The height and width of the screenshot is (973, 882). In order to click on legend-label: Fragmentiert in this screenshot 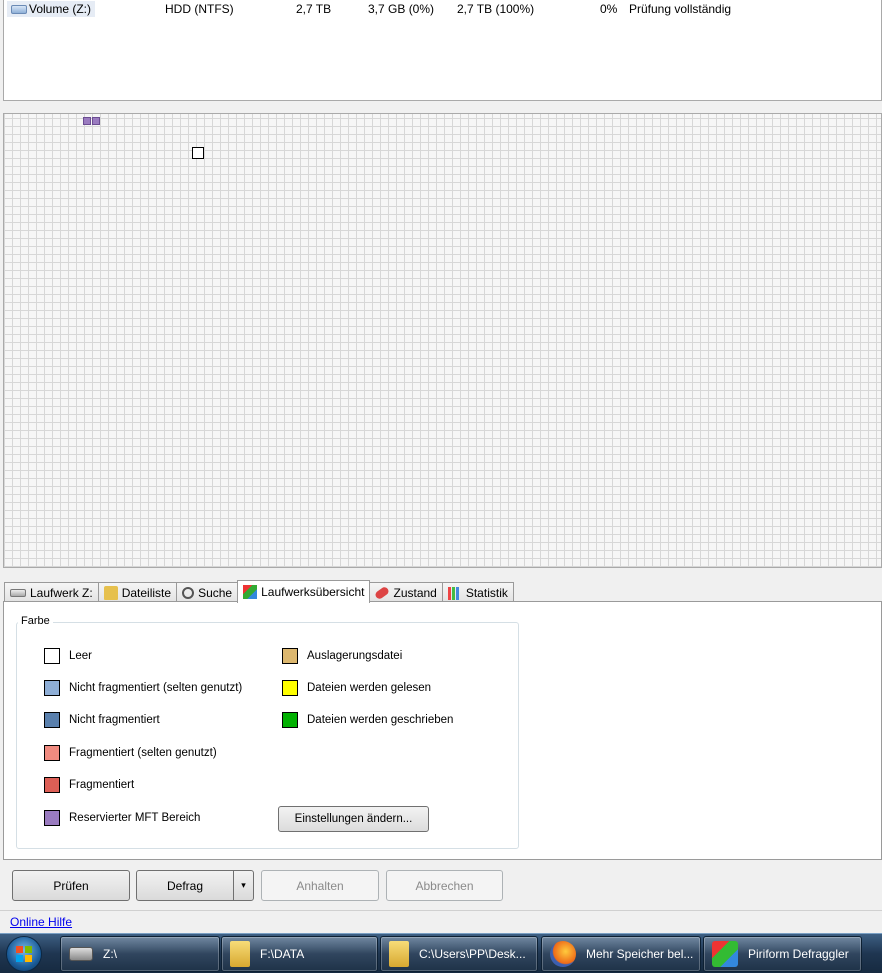, I will do `click(102, 785)`.